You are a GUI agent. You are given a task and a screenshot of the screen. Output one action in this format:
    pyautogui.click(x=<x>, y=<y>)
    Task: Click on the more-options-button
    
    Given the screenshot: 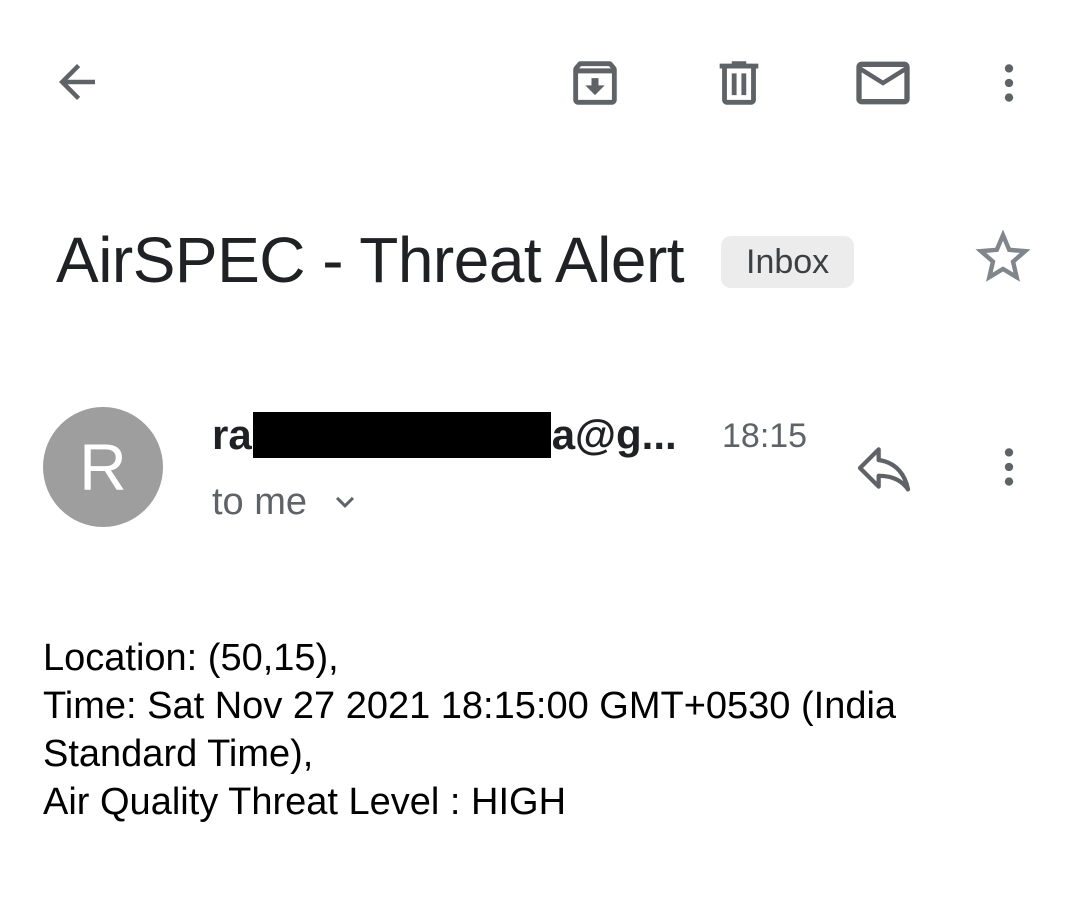 What is the action you would take?
    pyautogui.click(x=1009, y=83)
    